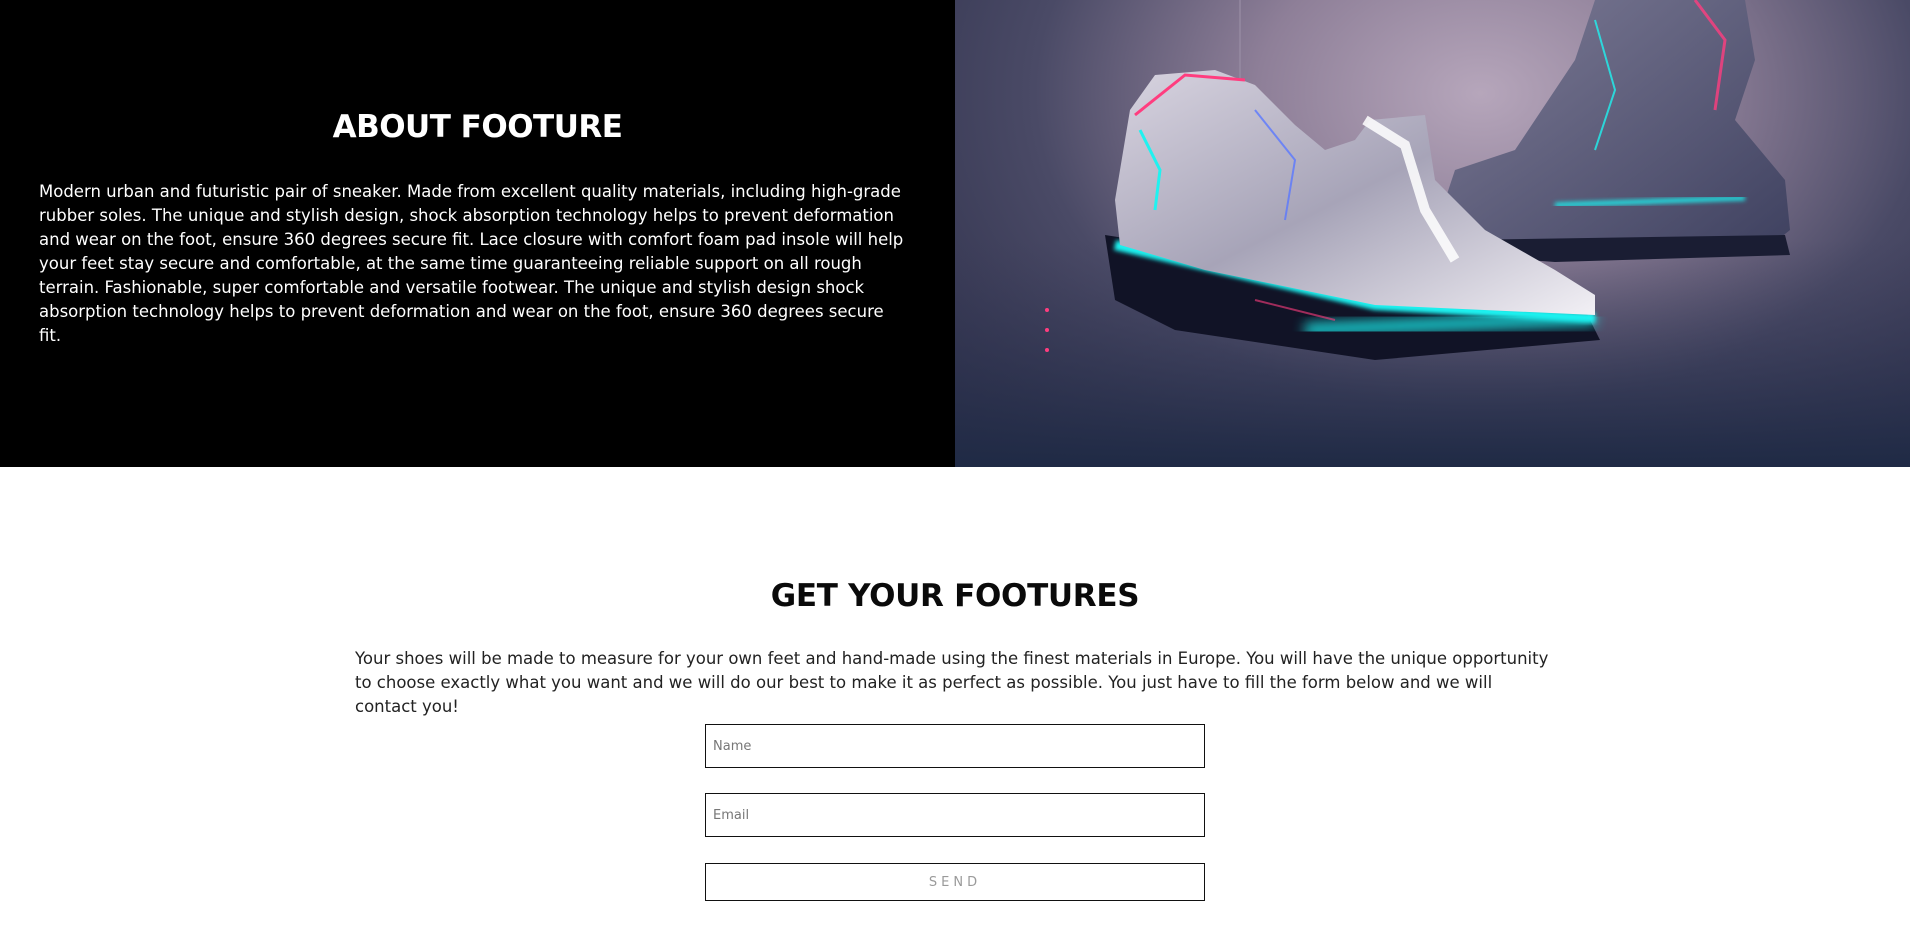 This screenshot has width=1910, height=928. What do you see at coordinates (477, 127) in the screenshot?
I see `about-title: ABOUT FOOTURE` at bounding box center [477, 127].